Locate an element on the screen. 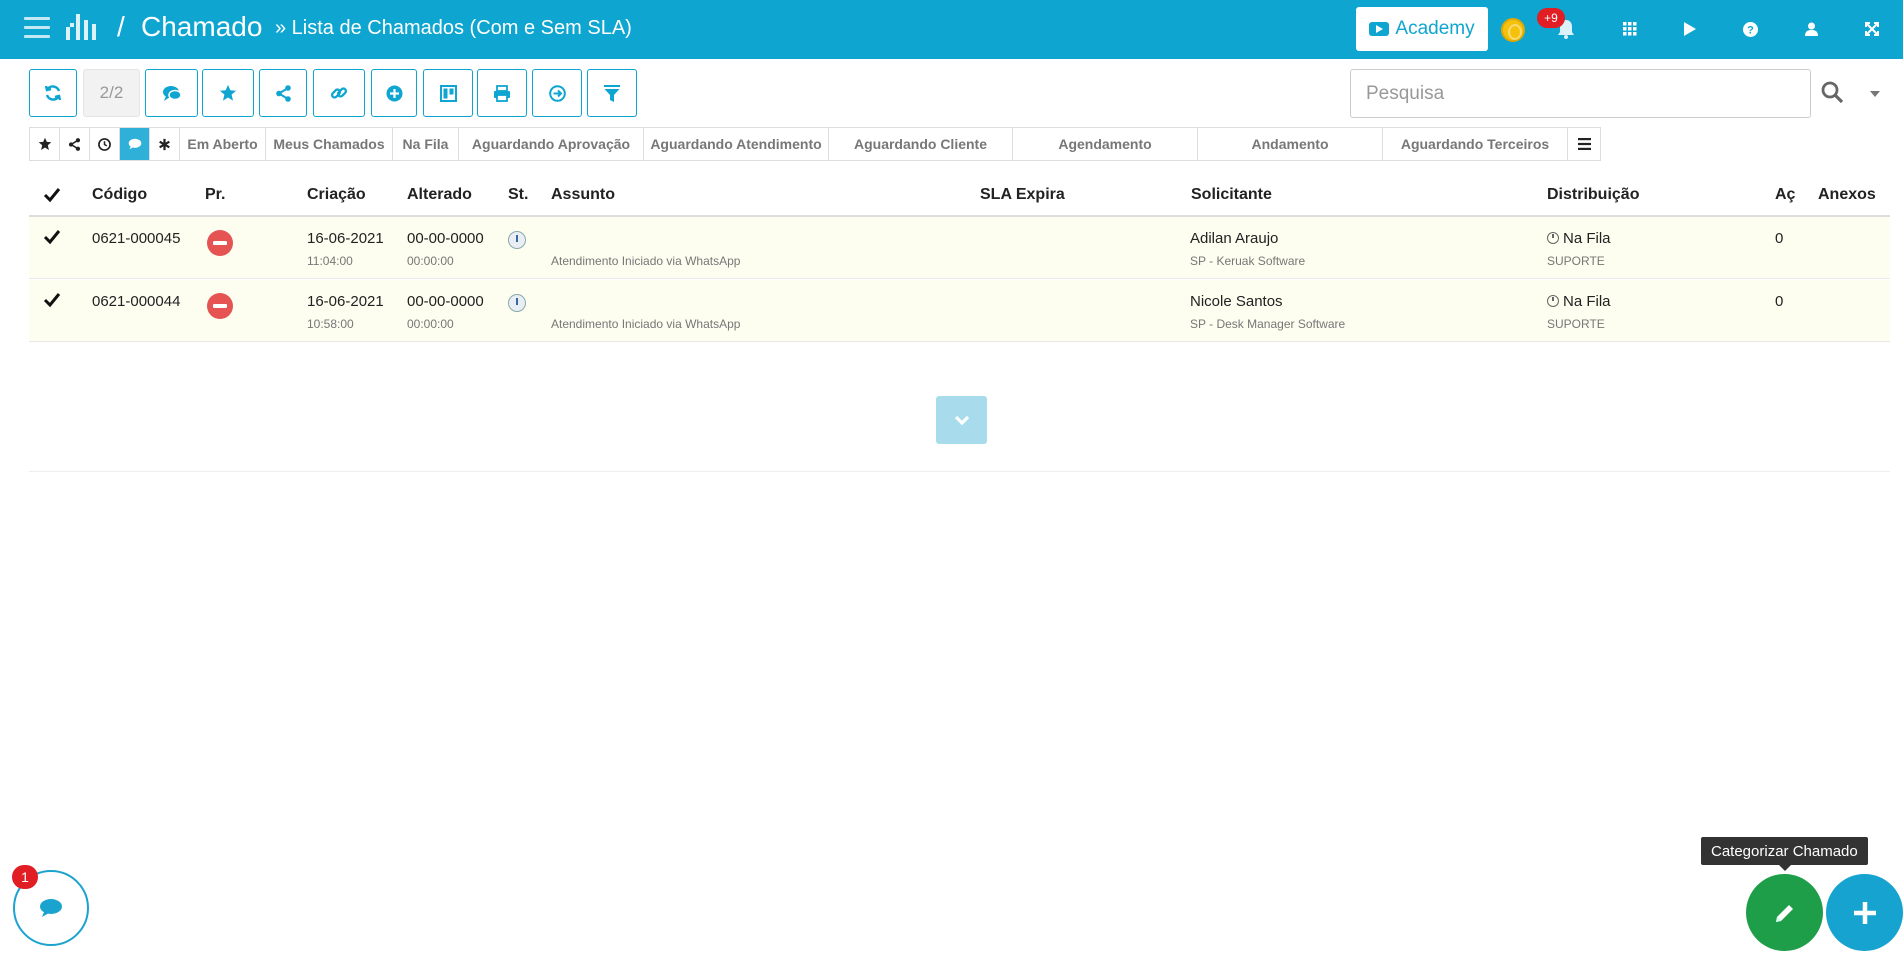 The width and height of the screenshot is (1903, 969). column-header-distribuicao: Distribuição is located at coordinates (1593, 195).